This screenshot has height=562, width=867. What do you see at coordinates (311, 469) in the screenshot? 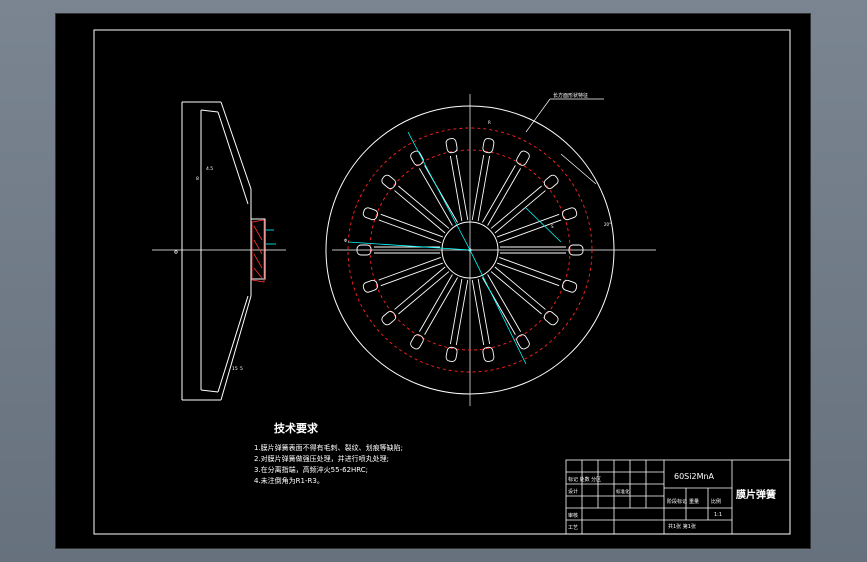
I see `requirement-3: 3.在分离指端，高频淬火55-62HRC;` at bounding box center [311, 469].